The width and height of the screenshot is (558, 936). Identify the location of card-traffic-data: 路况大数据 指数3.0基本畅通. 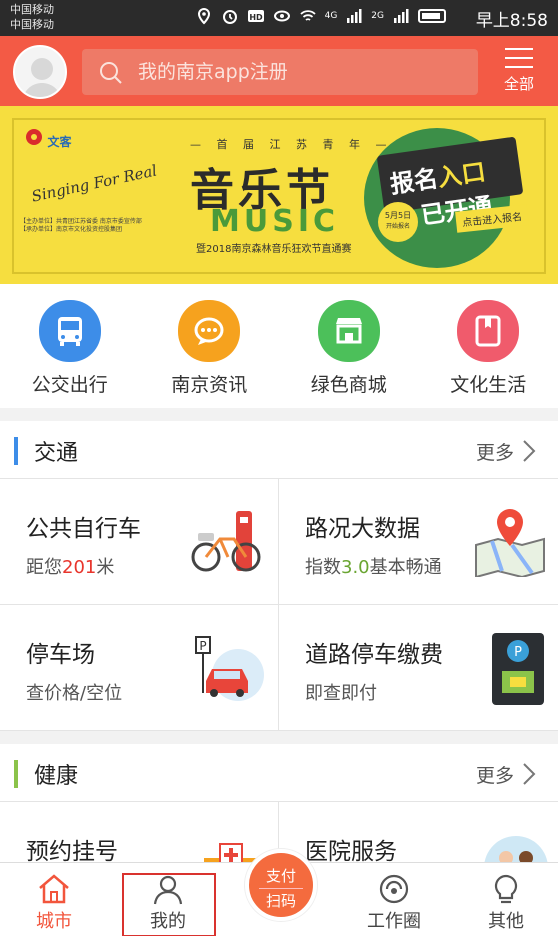
(418, 542).